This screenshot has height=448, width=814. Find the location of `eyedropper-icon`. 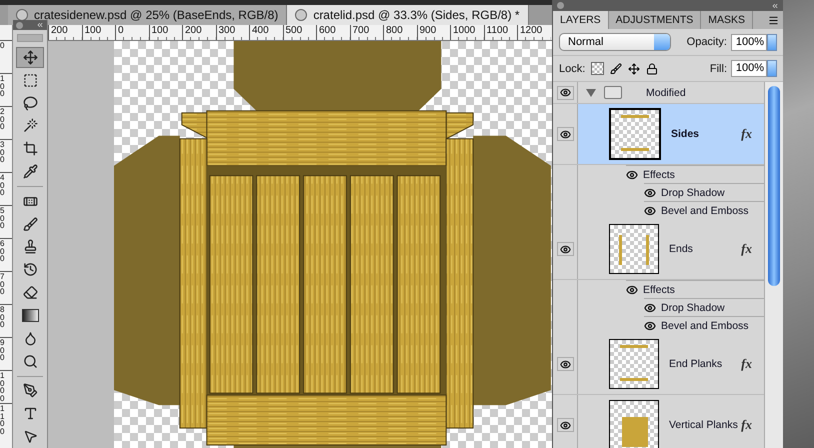

eyedropper-icon is located at coordinates (30, 172).